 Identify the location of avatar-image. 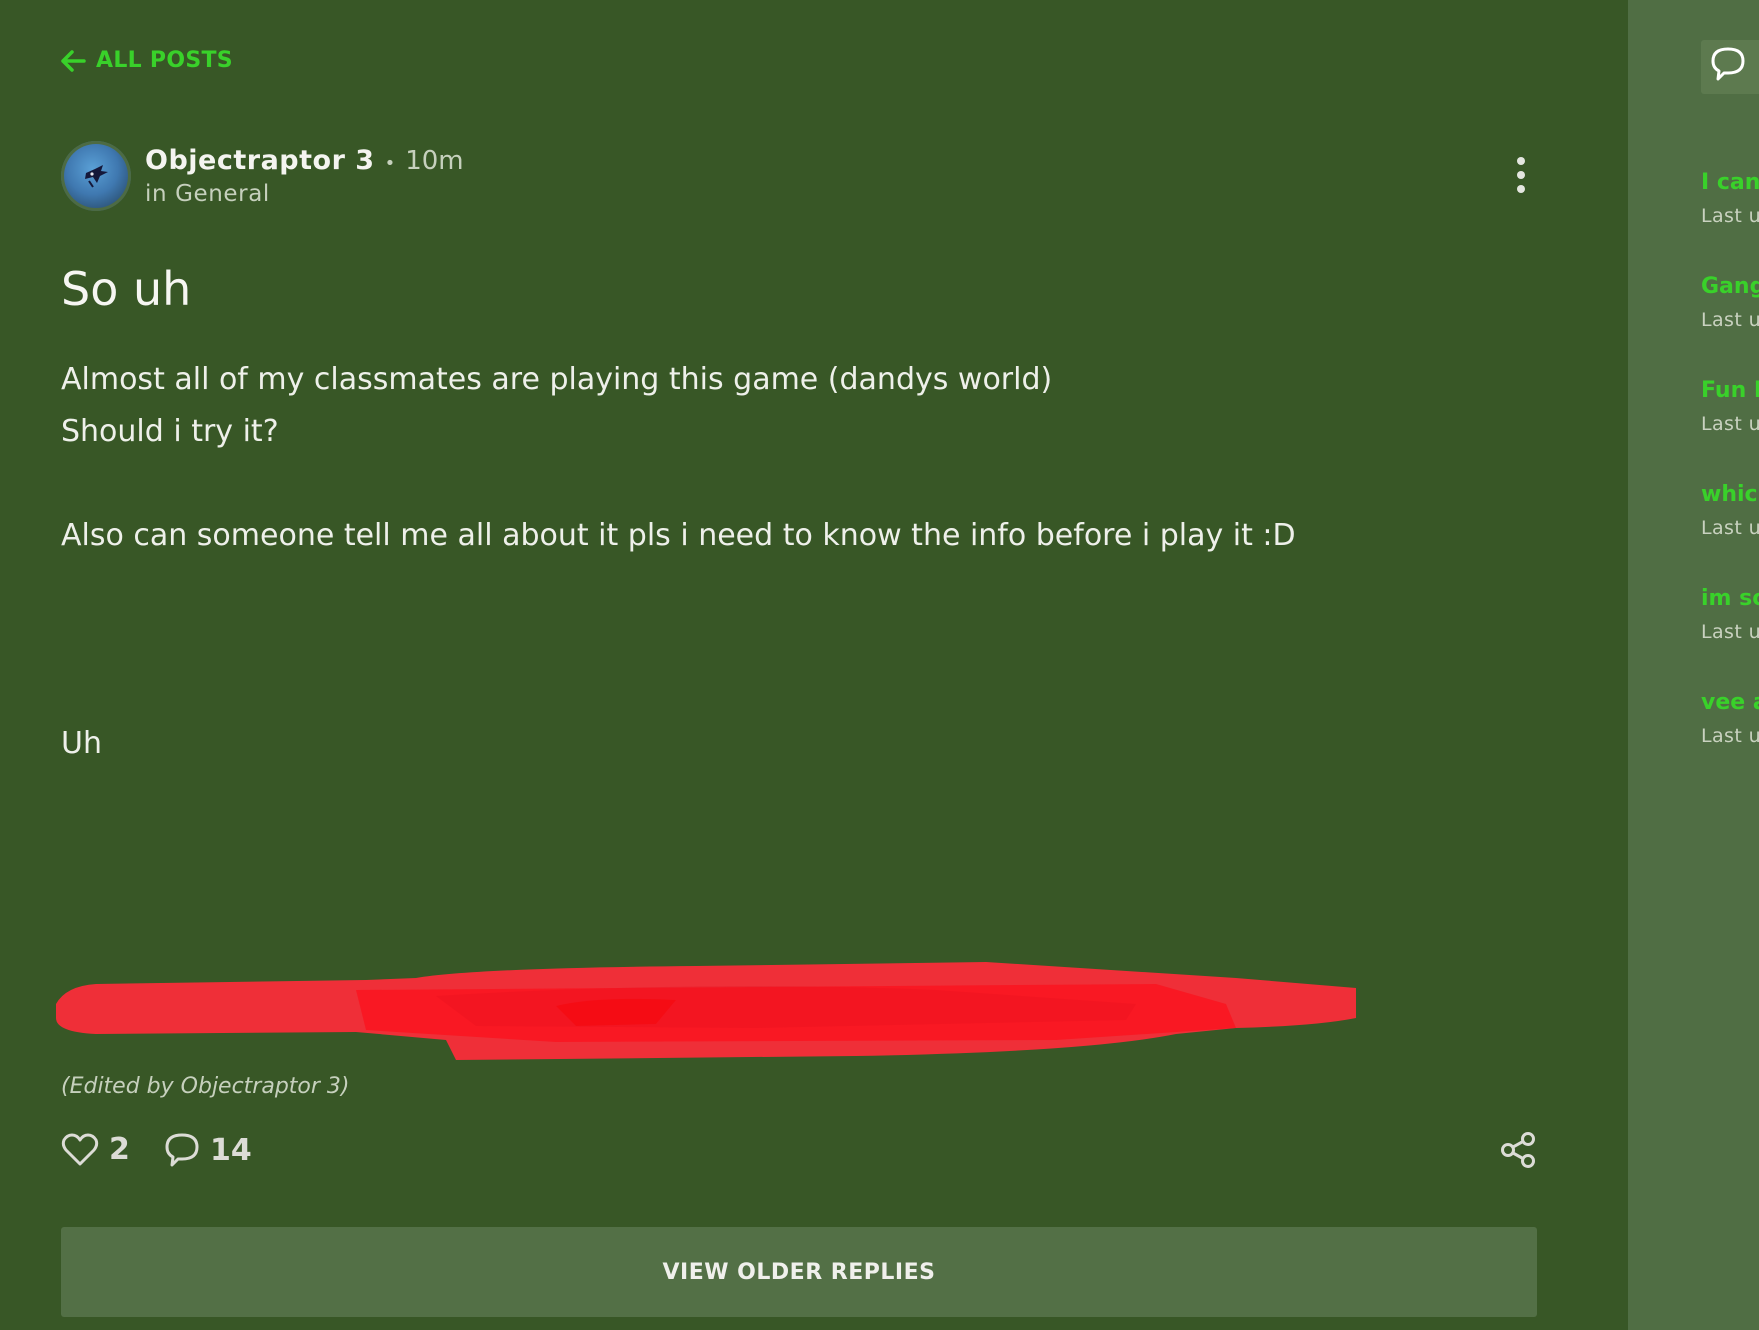
(96, 176).